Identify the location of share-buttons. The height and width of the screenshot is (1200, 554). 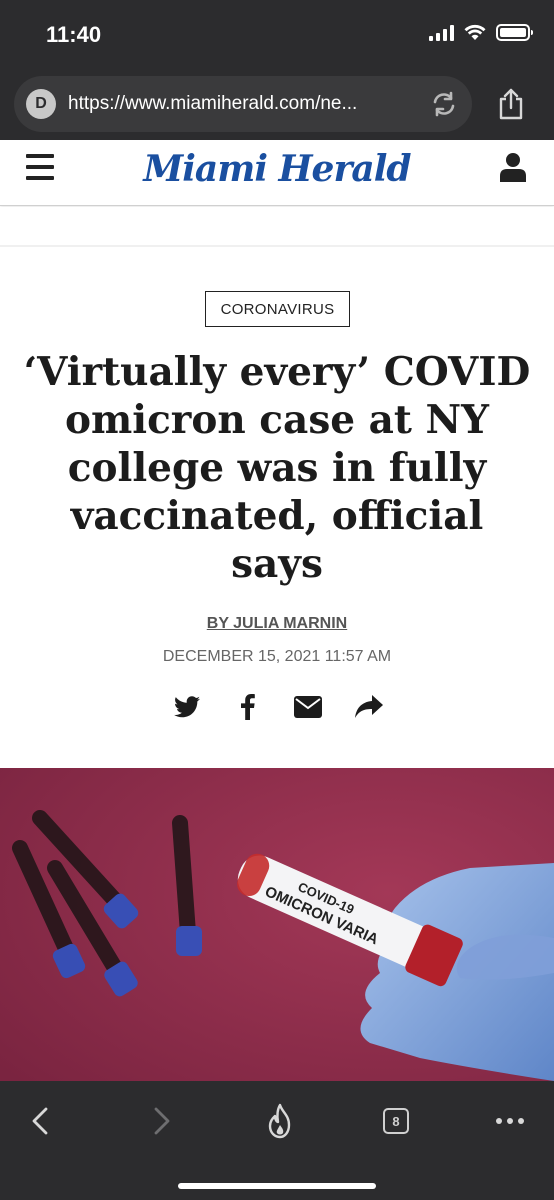
(278, 707).